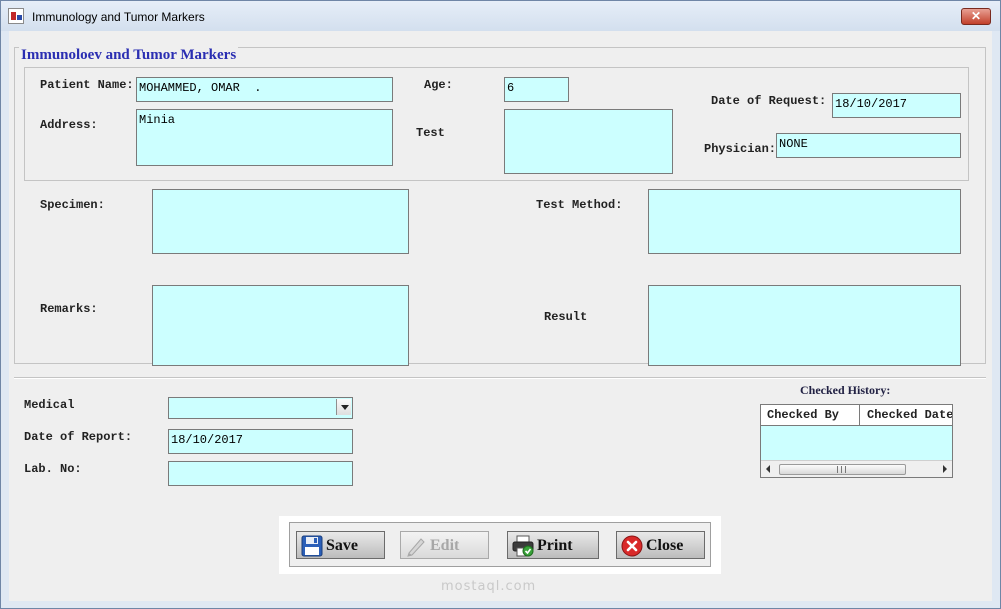 The width and height of the screenshot is (1001, 609). What do you see at coordinates (416, 547) in the screenshot?
I see `pencil-icon` at bounding box center [416, 547].